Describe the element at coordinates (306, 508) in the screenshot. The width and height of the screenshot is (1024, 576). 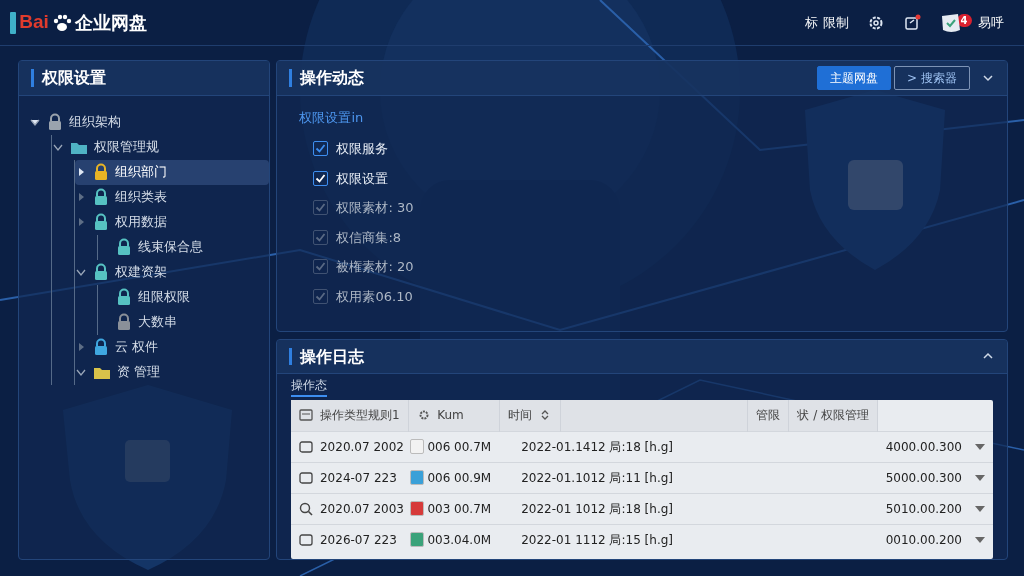
I see `search-icon` at that location.